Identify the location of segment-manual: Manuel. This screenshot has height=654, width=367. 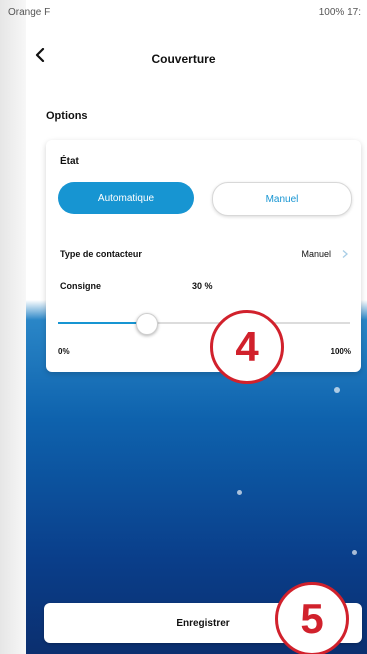
(282, 199).